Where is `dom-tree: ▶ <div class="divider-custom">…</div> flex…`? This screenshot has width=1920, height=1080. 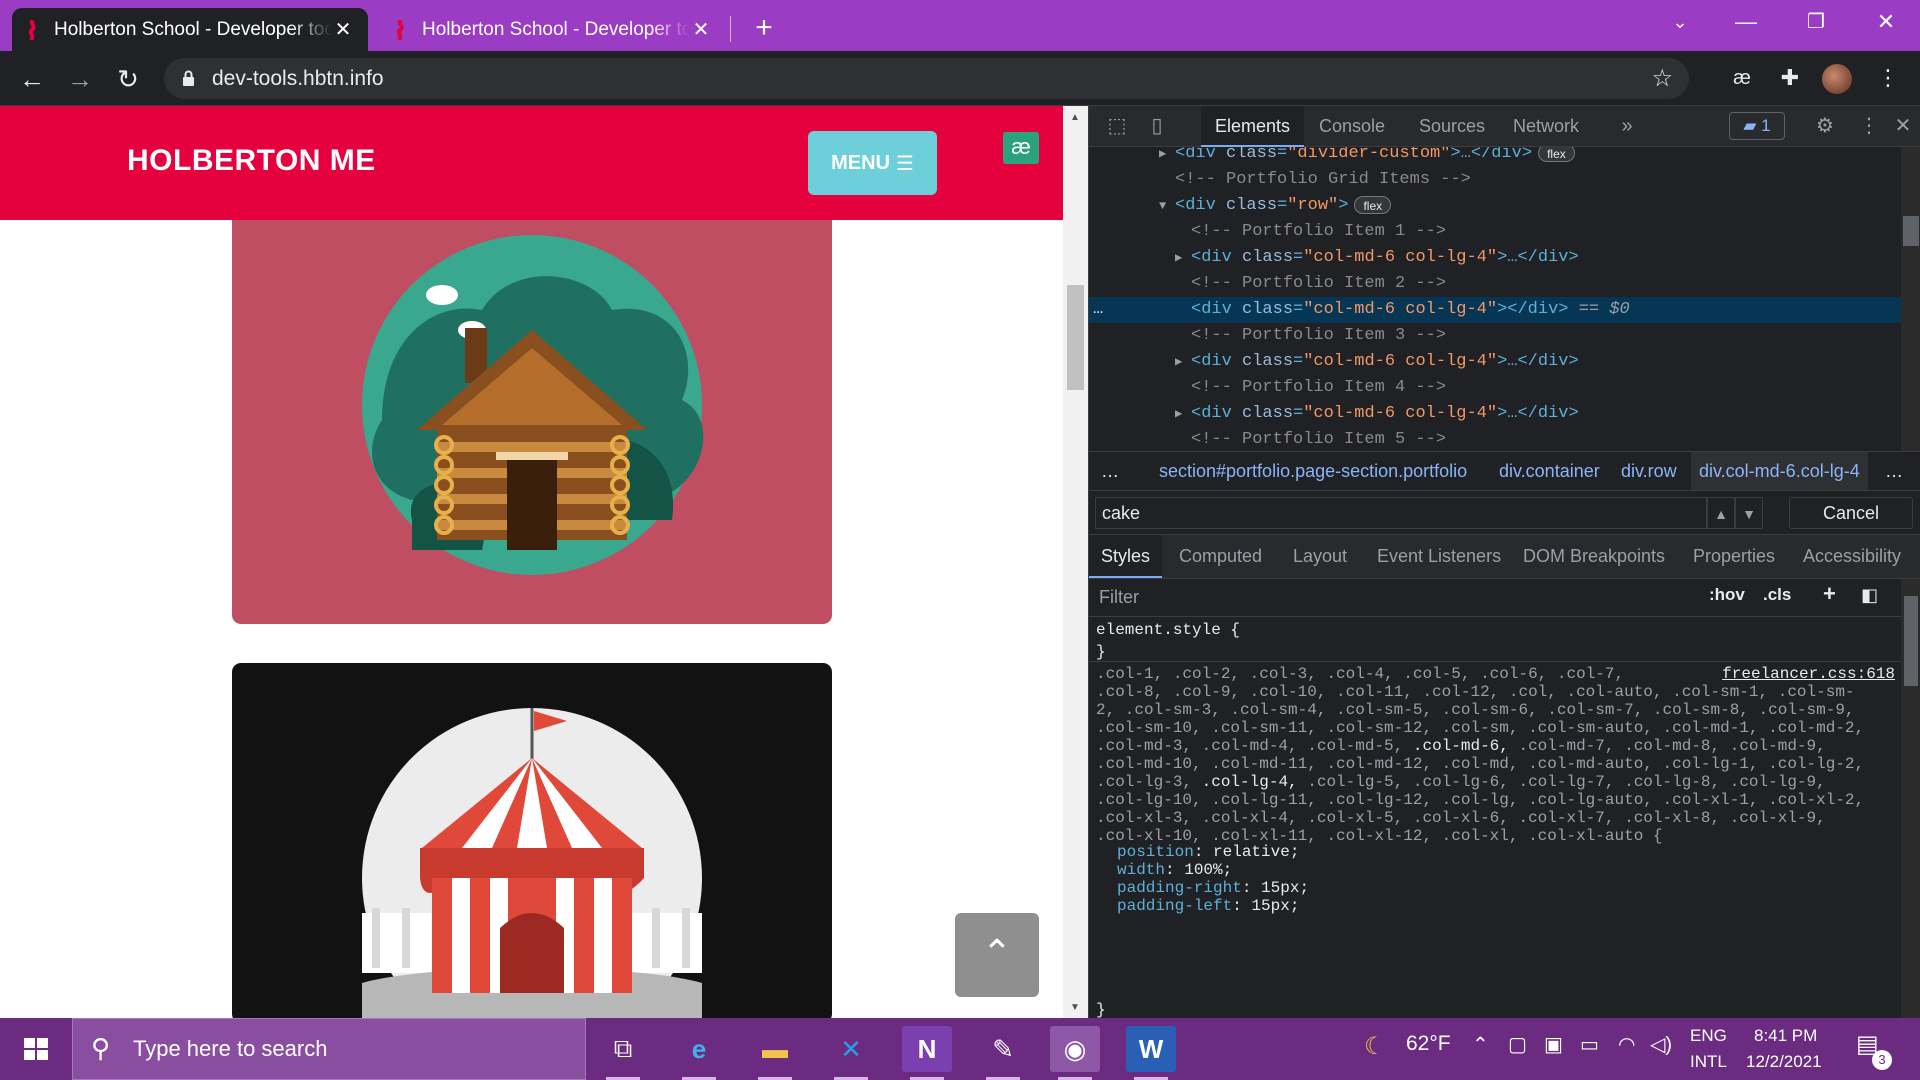
dom-tree: ▶ <div class="divider-custom">…</div> flex… is located at coordinates (1495, 299).